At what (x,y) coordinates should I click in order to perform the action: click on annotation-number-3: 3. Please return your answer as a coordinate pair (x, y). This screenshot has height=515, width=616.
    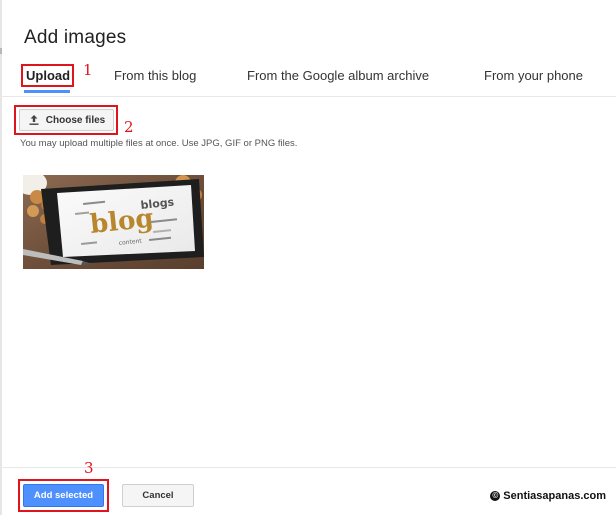
    Looking at the image, I should click on (89, 468).